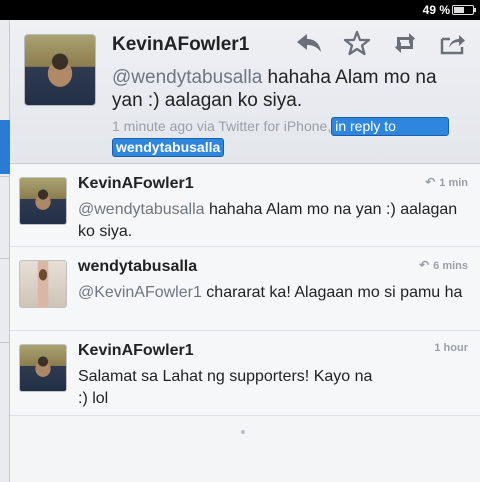 This screenshot has height=482, width=480. I want to click on battery-icon, so click(464, 10).